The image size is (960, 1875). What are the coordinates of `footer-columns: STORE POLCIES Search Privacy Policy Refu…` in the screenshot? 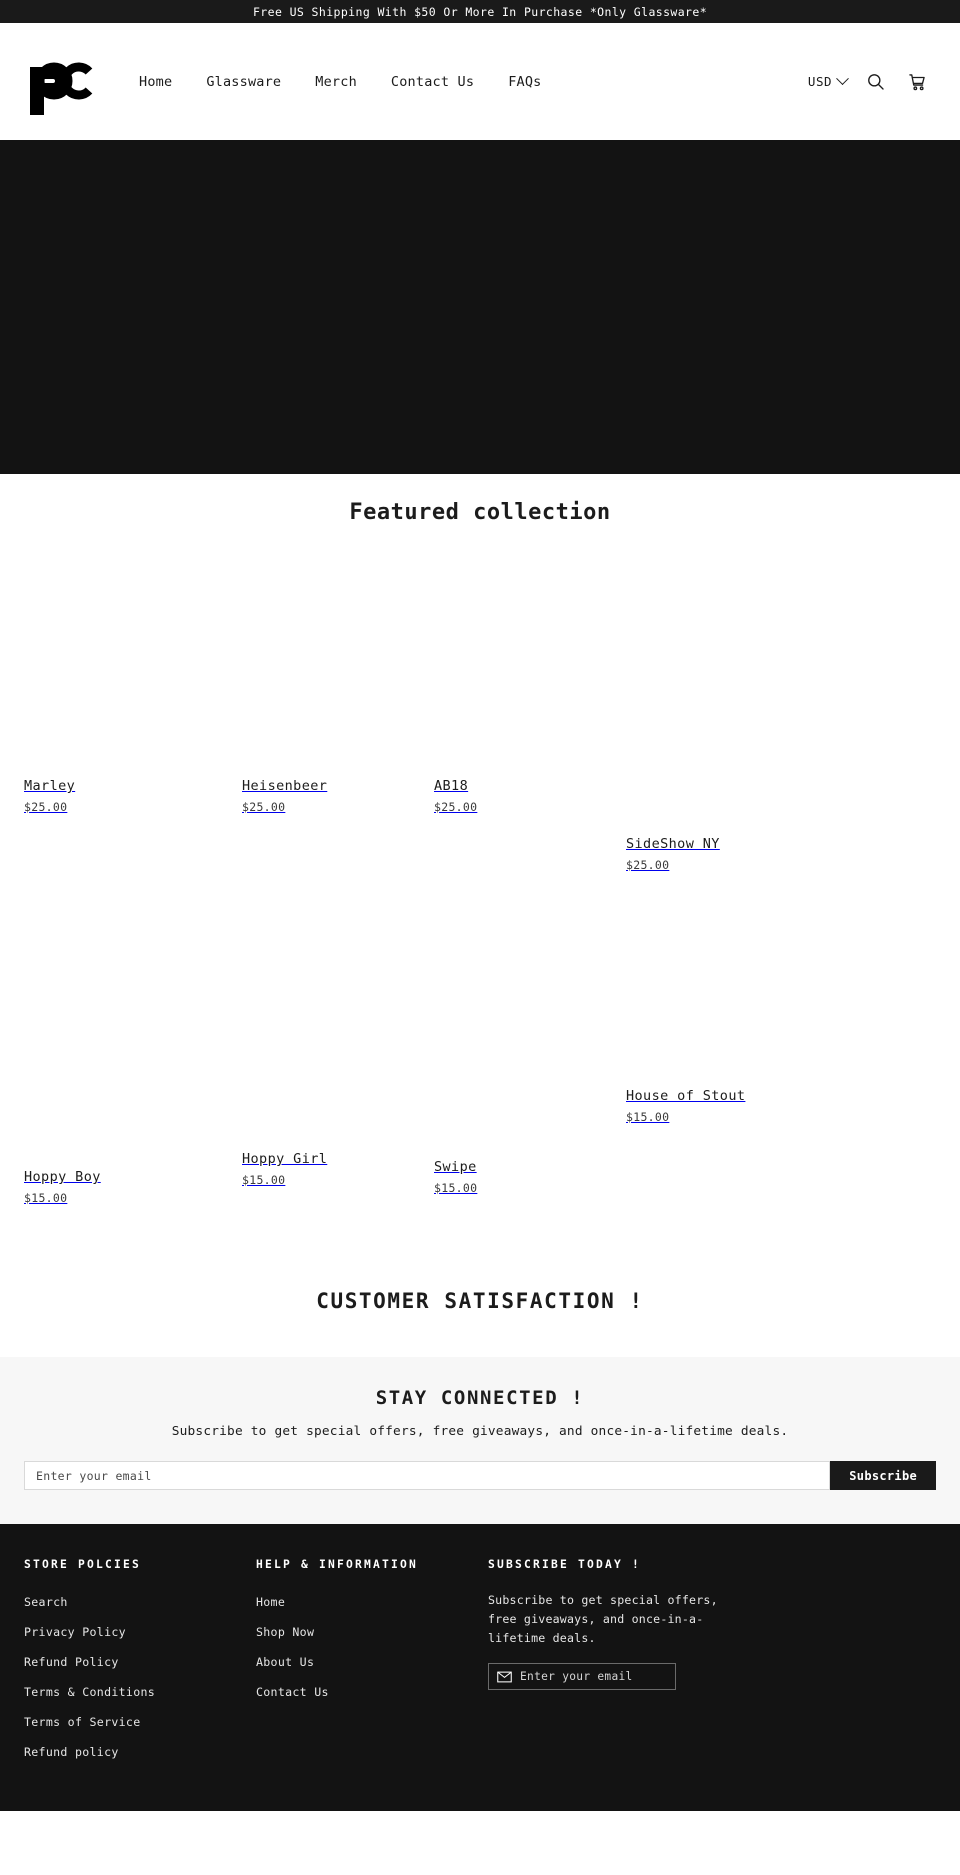 It's located at (480, 1664).